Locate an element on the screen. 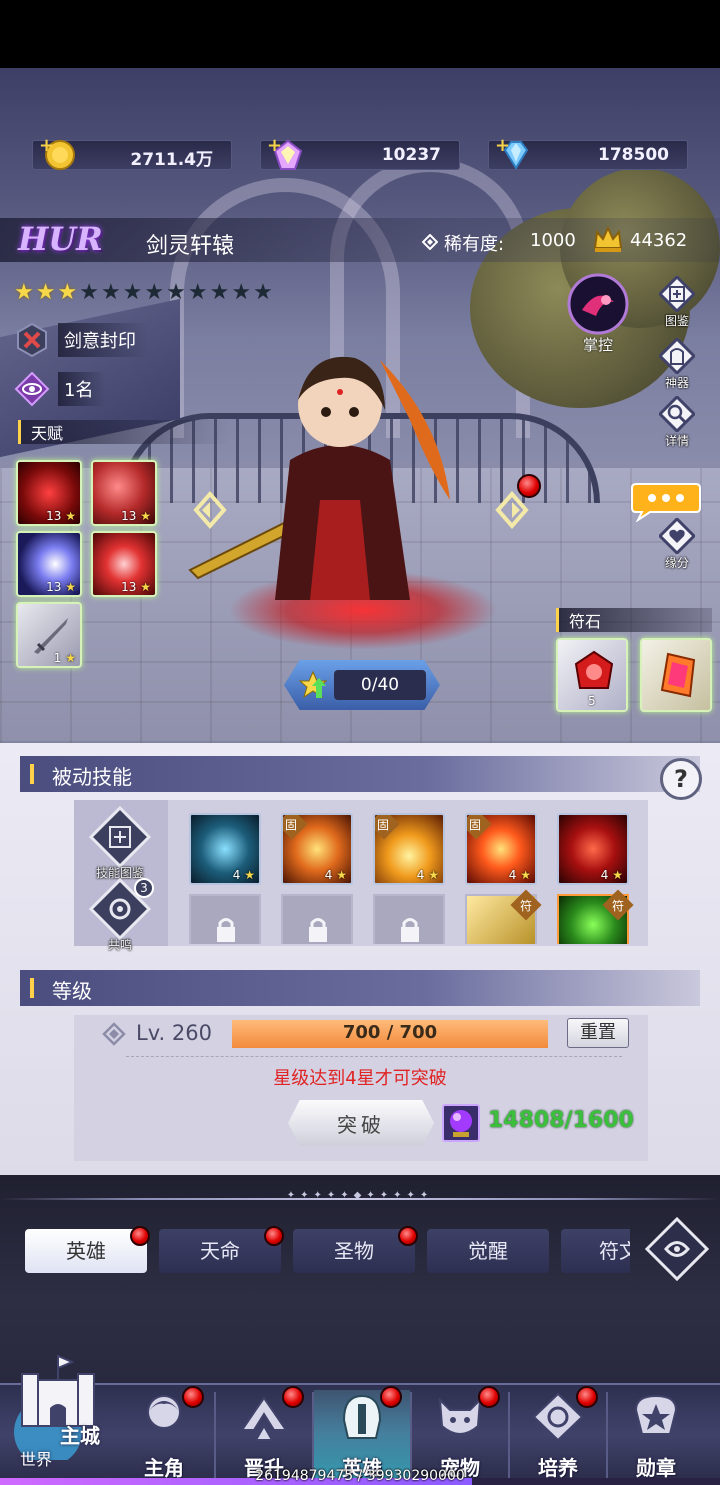 The image size is (720, 1485). main-city-button: 主城 世界 is located at coordinates (60, 1415).